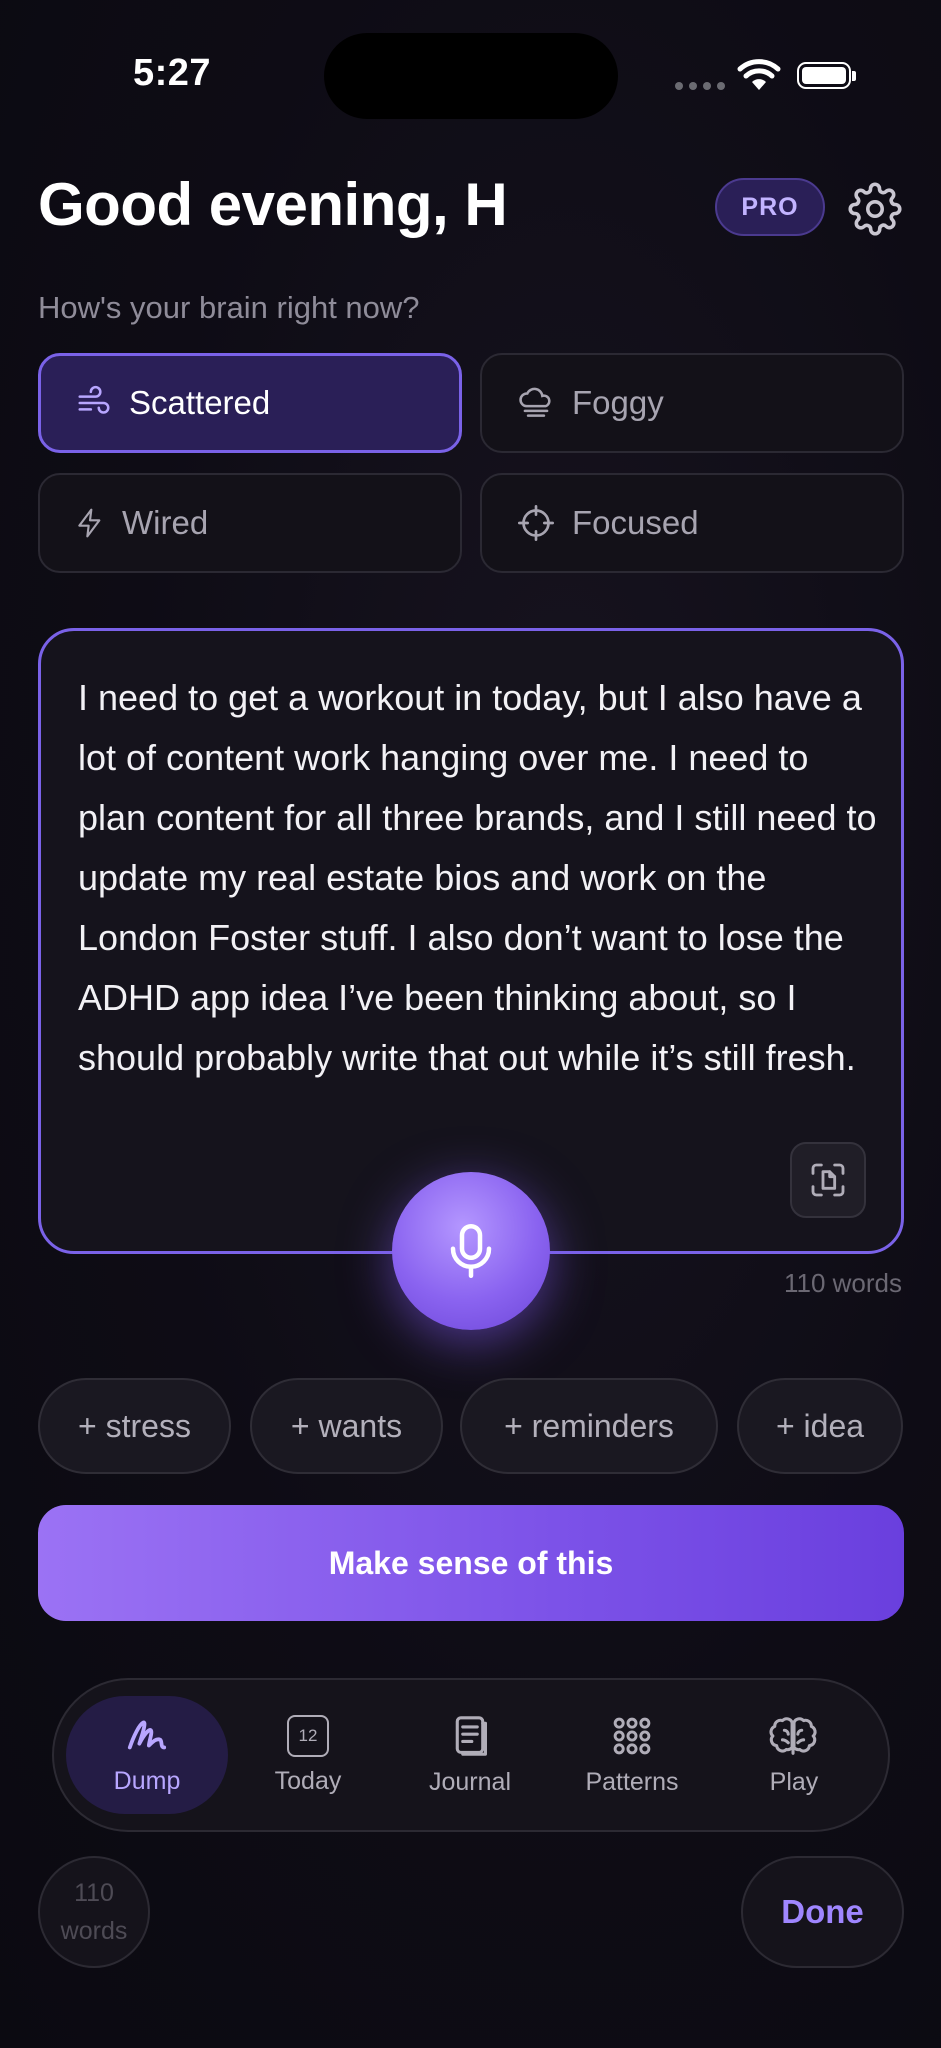 The image size is (941, 2048). What do you see at coordinates (822, 1912) in the screenshot?
I see `done-button: Done` at bounding box center [822, 1912].